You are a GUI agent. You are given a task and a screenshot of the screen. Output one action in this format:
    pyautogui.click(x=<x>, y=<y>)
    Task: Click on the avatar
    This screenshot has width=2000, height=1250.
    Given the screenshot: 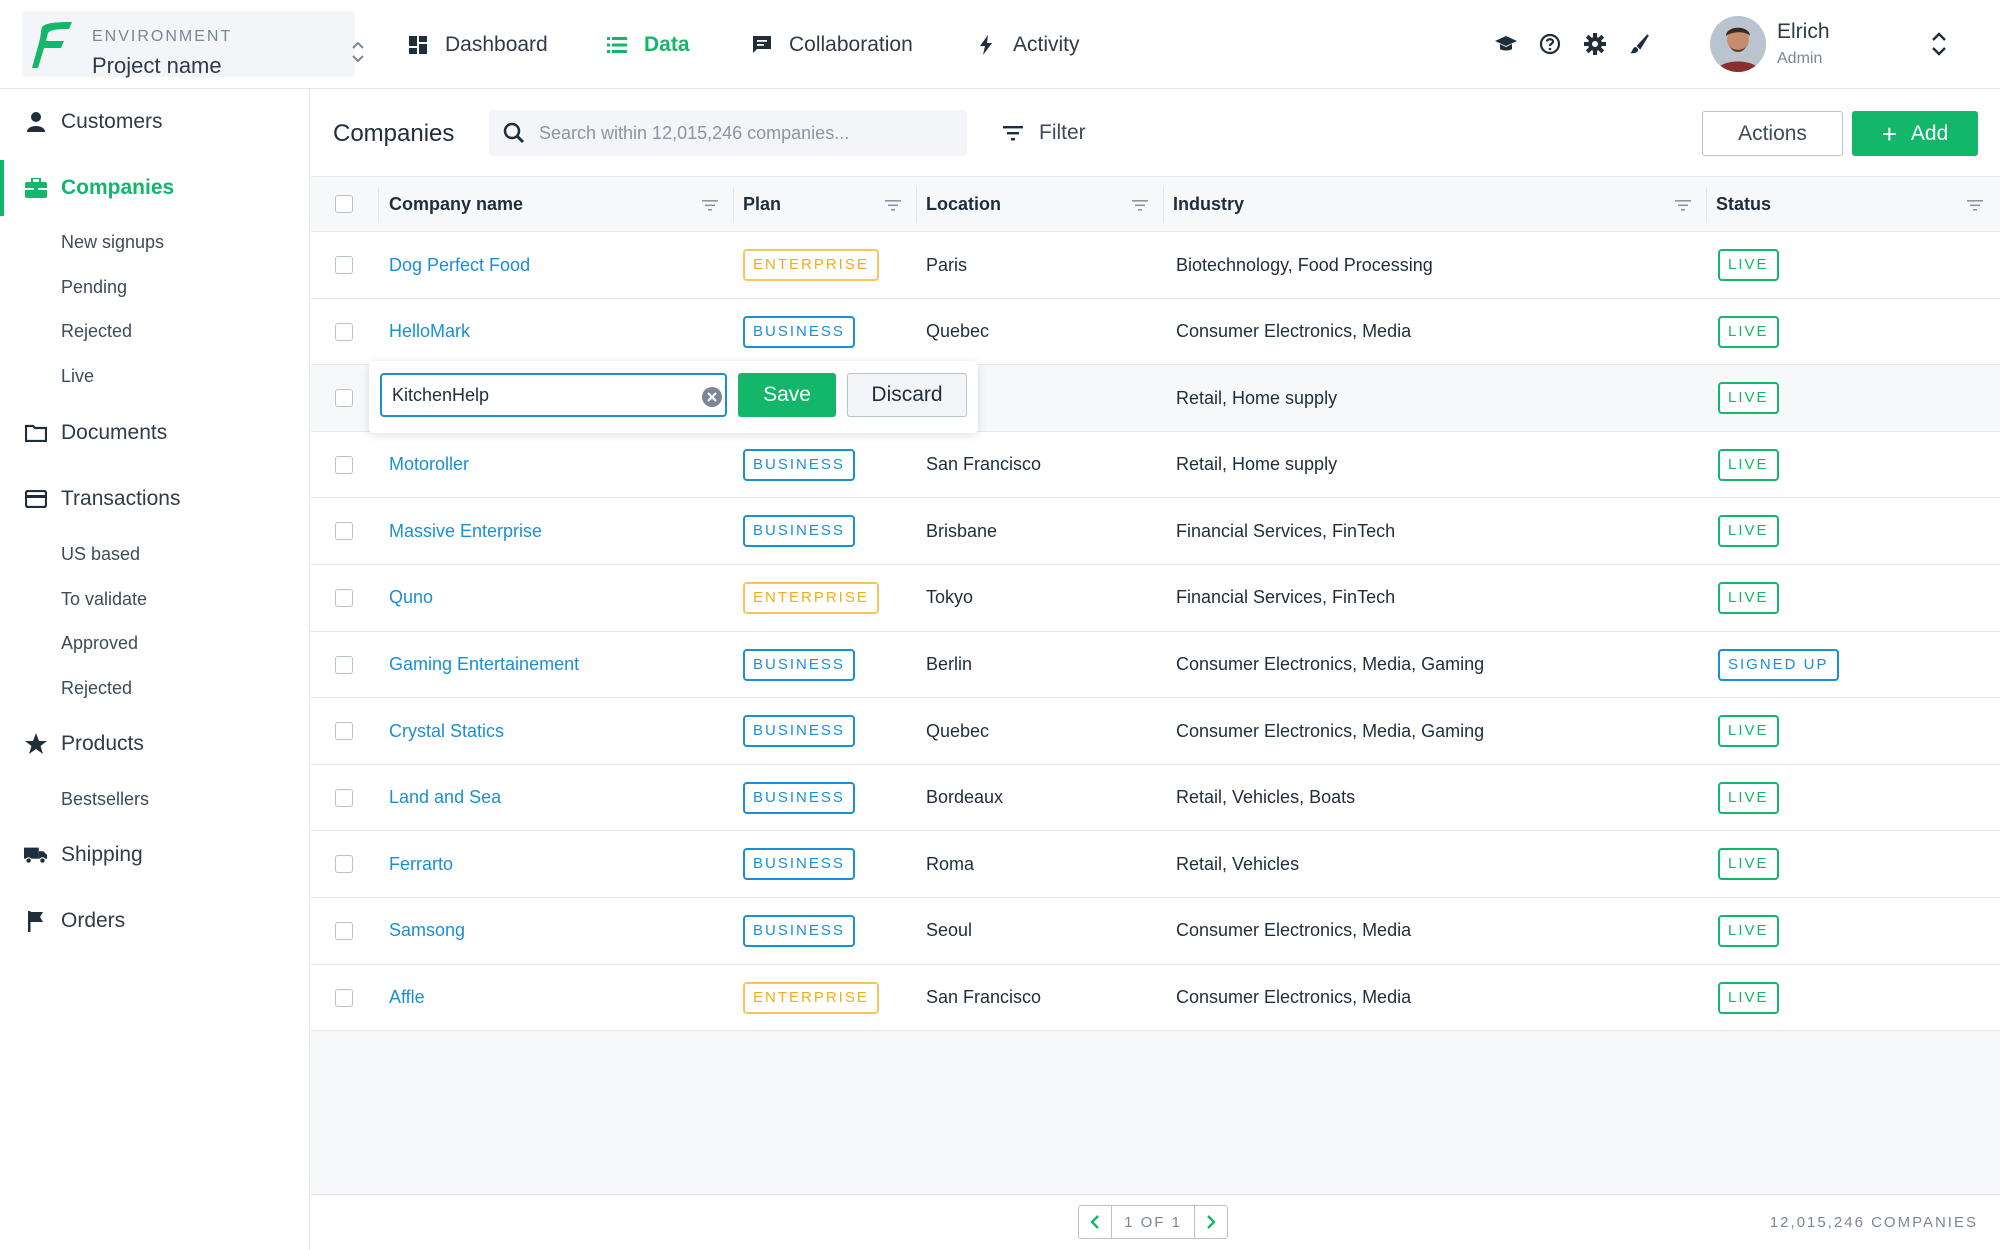 What is the action you would take?
    pyautogui.click(x=1738, y=44)
    